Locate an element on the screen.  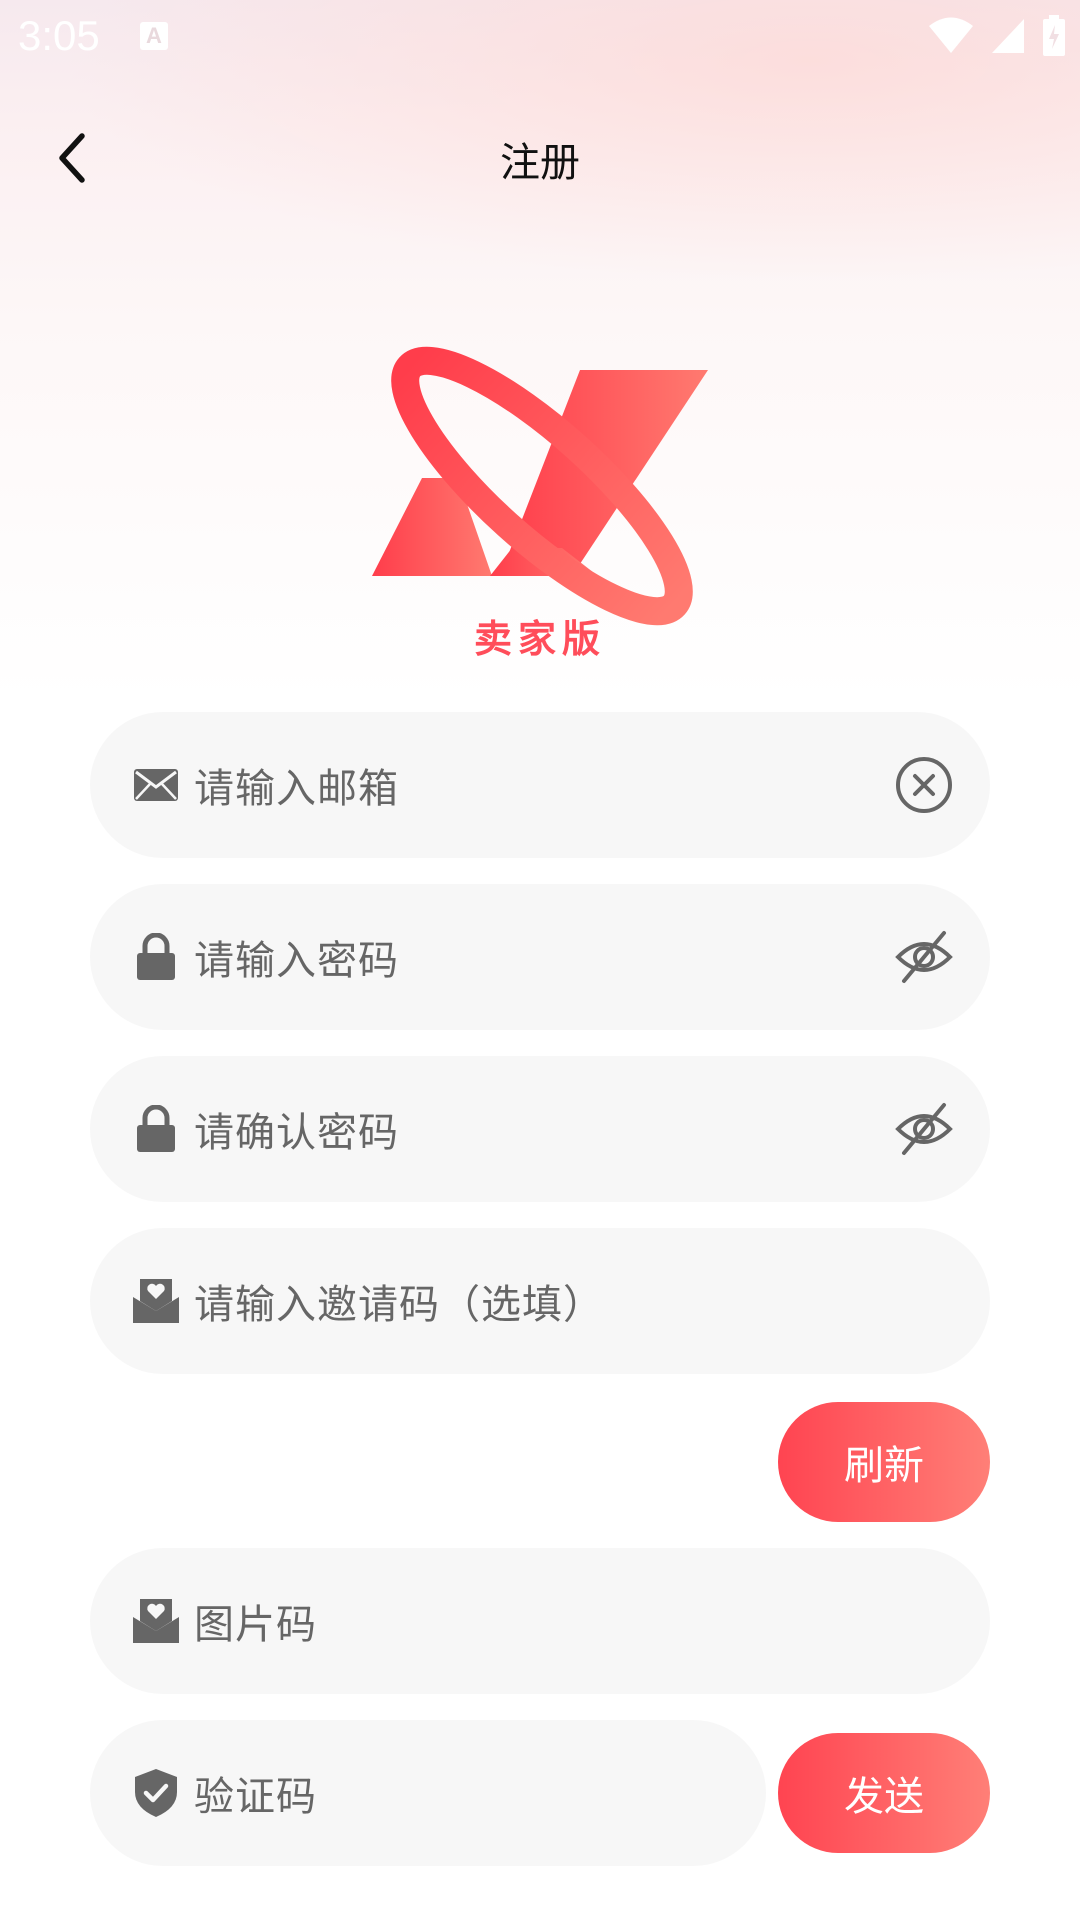
status-icons is located at coordinates (997, 36).